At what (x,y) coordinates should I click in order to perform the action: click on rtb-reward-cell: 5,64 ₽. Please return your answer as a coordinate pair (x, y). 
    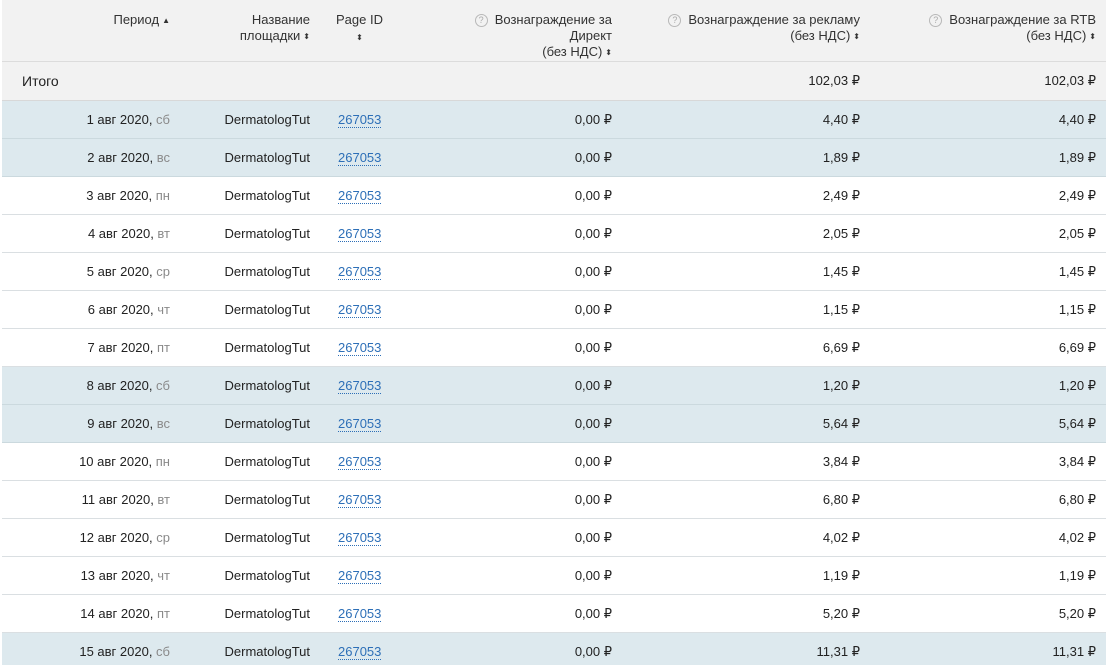
    Looking at the image, I should click on (988, 423).